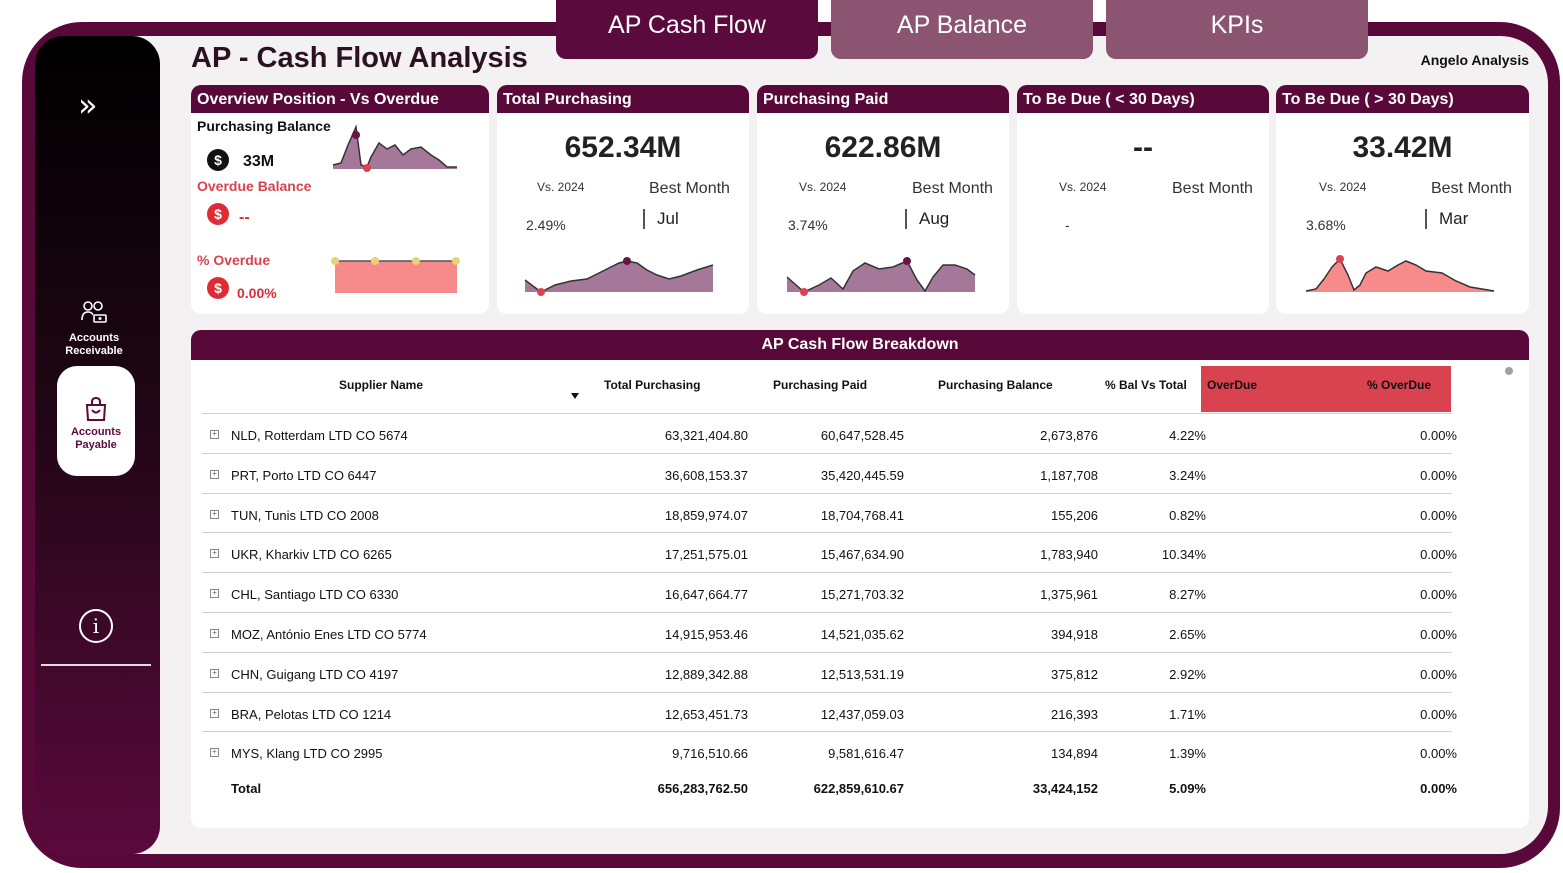 This screenshot has width=1563, height=873. I want to click on table-cell: 17,251,575.01, so click(706, 555).